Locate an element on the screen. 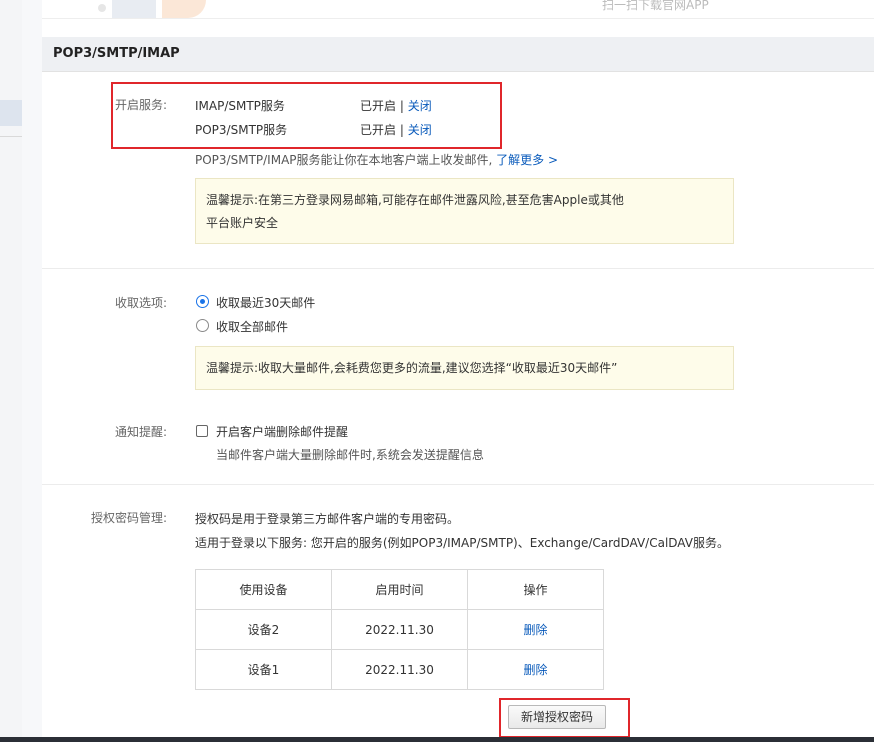 The image size is (874, 742). auth-label: 授权密码管理: is located at coordinates (128, 518).